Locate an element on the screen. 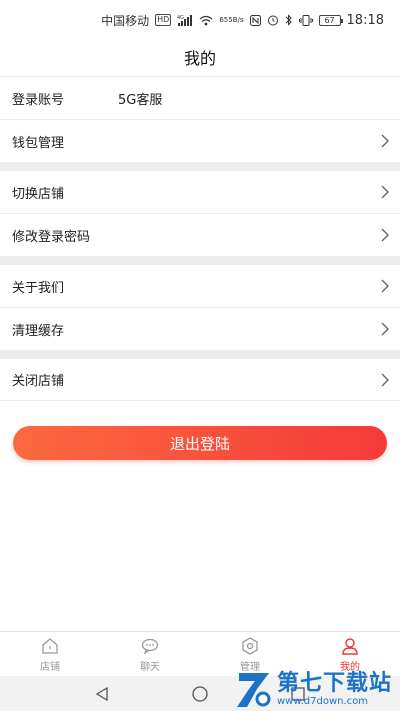  back-icon is located at coordinates (102, 694).